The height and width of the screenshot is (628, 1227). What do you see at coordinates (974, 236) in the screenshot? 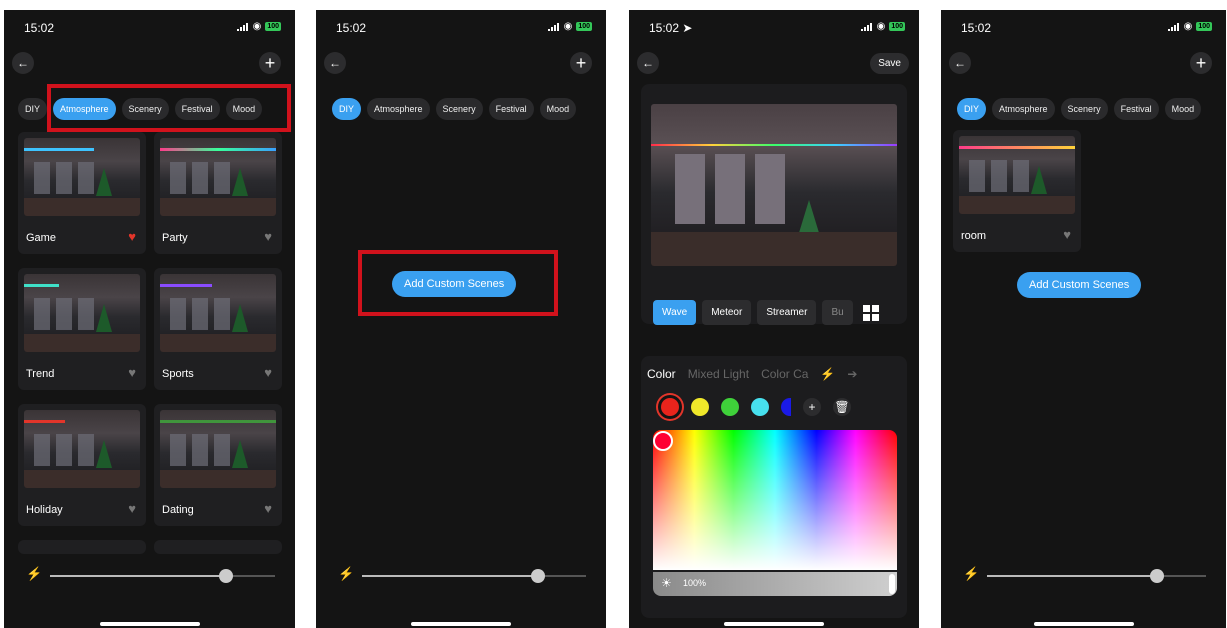
I see `scene-label: room` at bounding box center [974, 236].